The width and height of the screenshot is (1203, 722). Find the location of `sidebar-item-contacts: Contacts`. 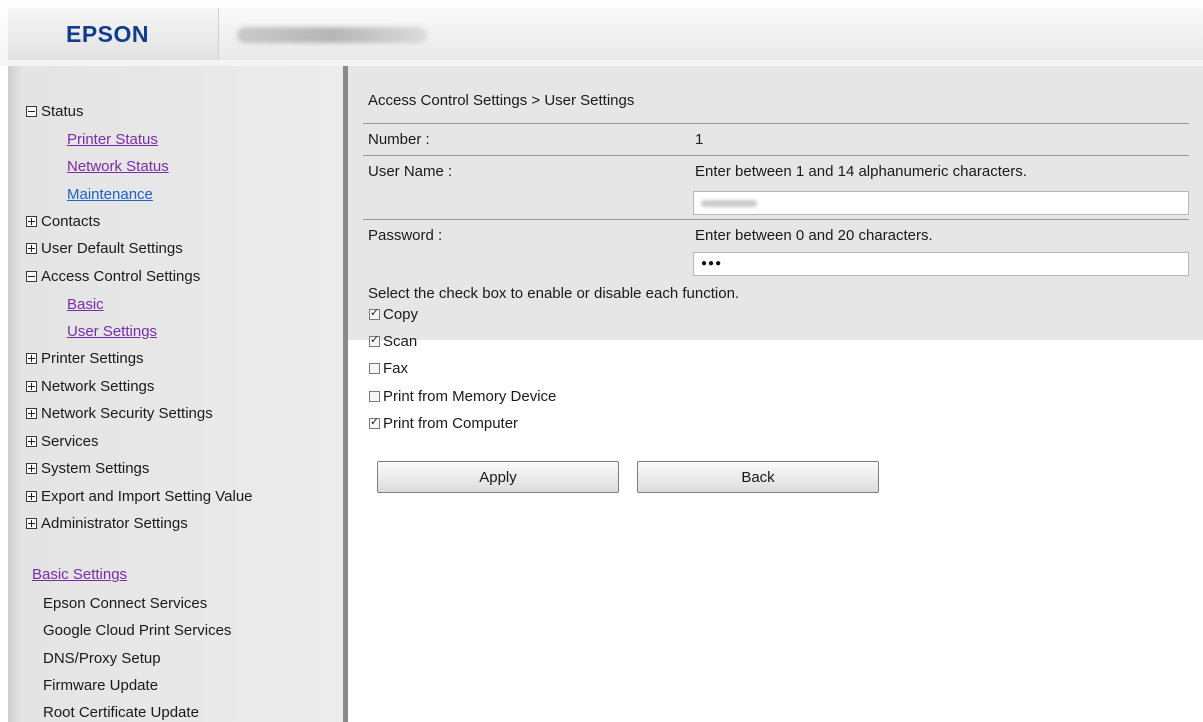

sidebar-item-contacts: Contacts is located at coordinates (63, 221).